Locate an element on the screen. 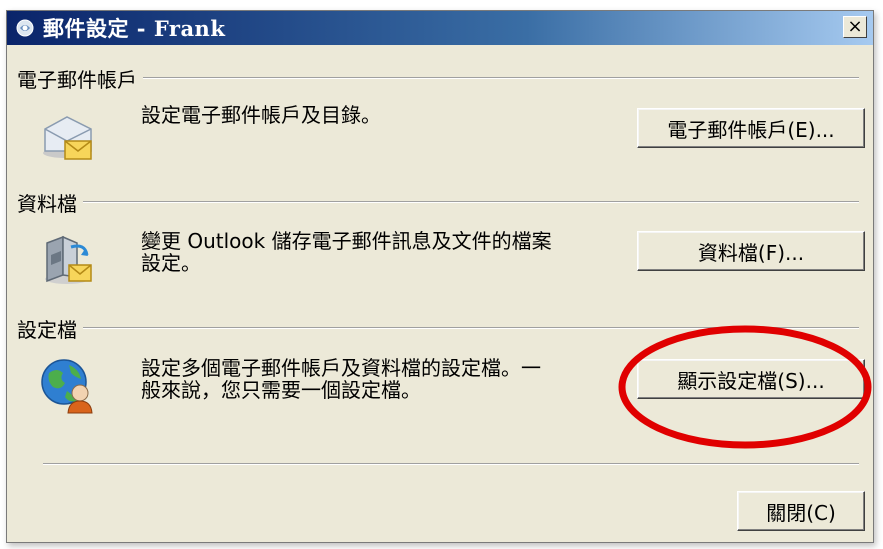 Image resolution: width=883 pixels, height=549 pixels. email-accounts-section-header: 電子郵件帳戶 is located at coordinates (438, 78).